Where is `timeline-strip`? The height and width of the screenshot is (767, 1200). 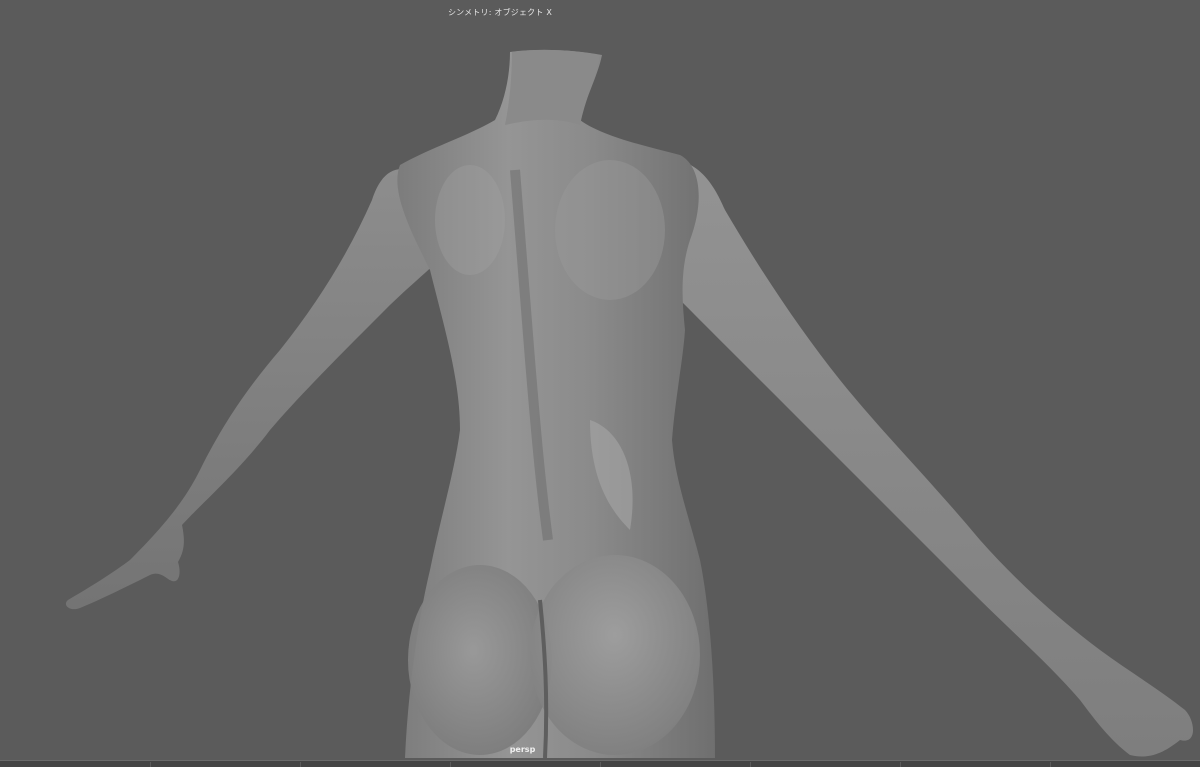 timeline-strip is located at coordinates (600, 763).